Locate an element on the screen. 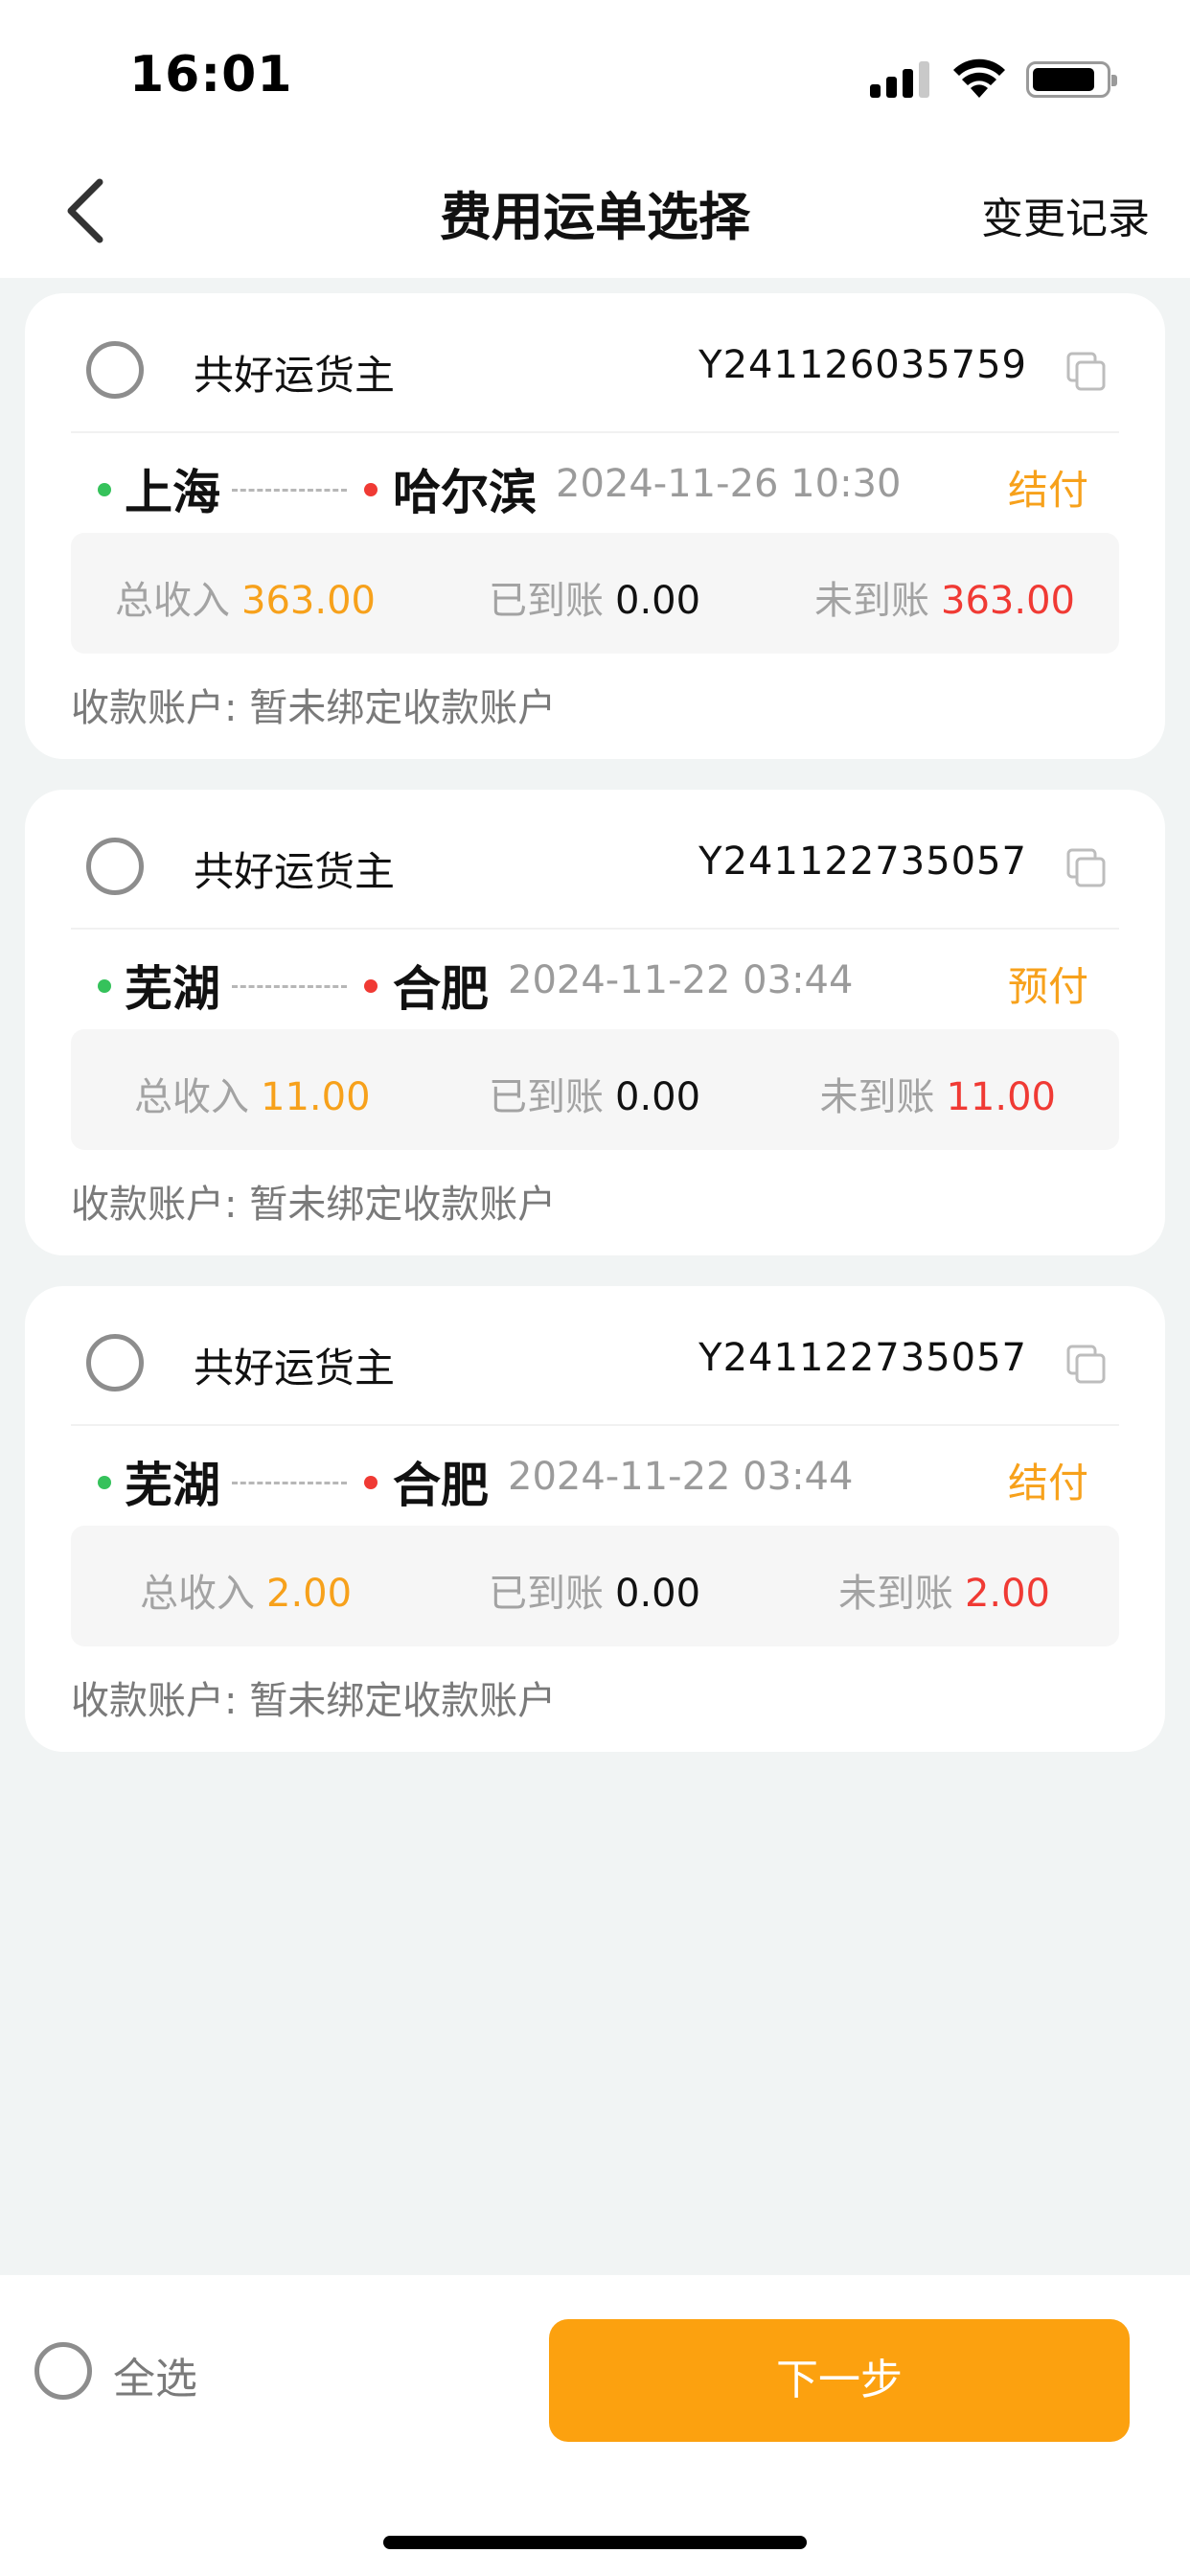  total-income-value: 11.00 is located at coordinates (316, 1097).